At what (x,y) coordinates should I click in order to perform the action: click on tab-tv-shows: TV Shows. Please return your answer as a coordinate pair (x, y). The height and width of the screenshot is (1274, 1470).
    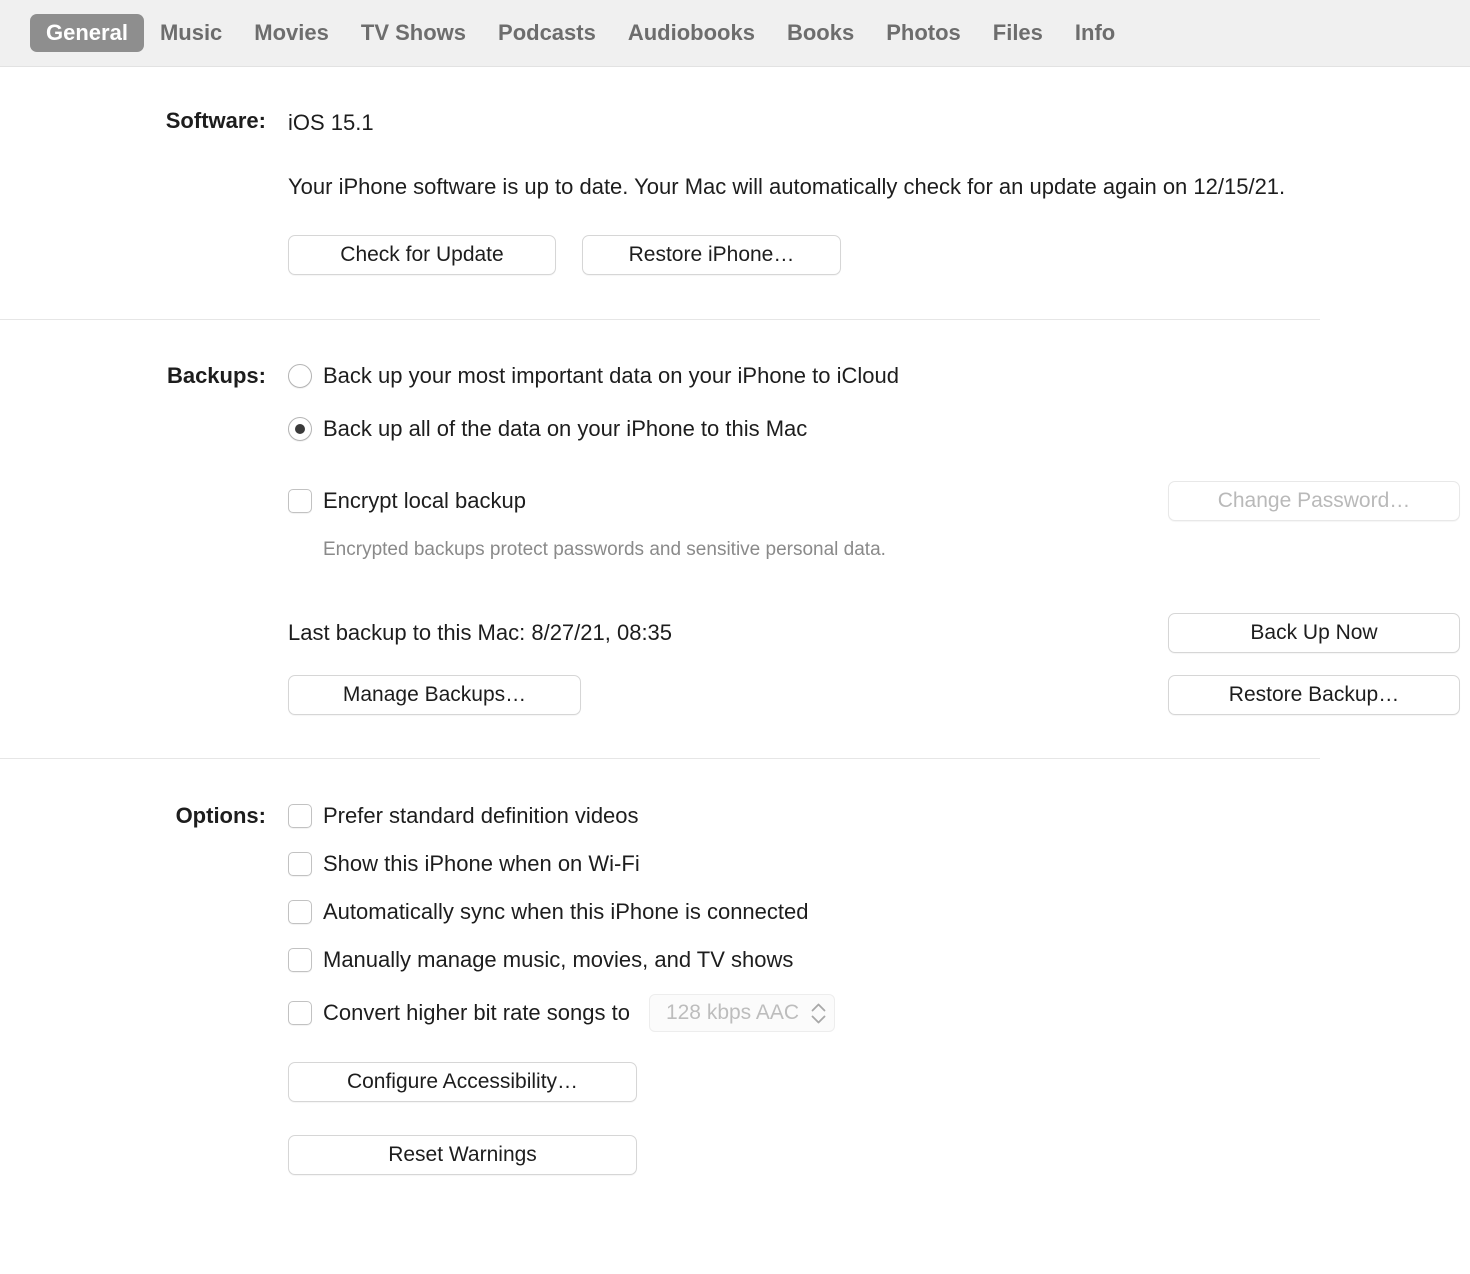
    Looking at the image, I should click on (413, 33).